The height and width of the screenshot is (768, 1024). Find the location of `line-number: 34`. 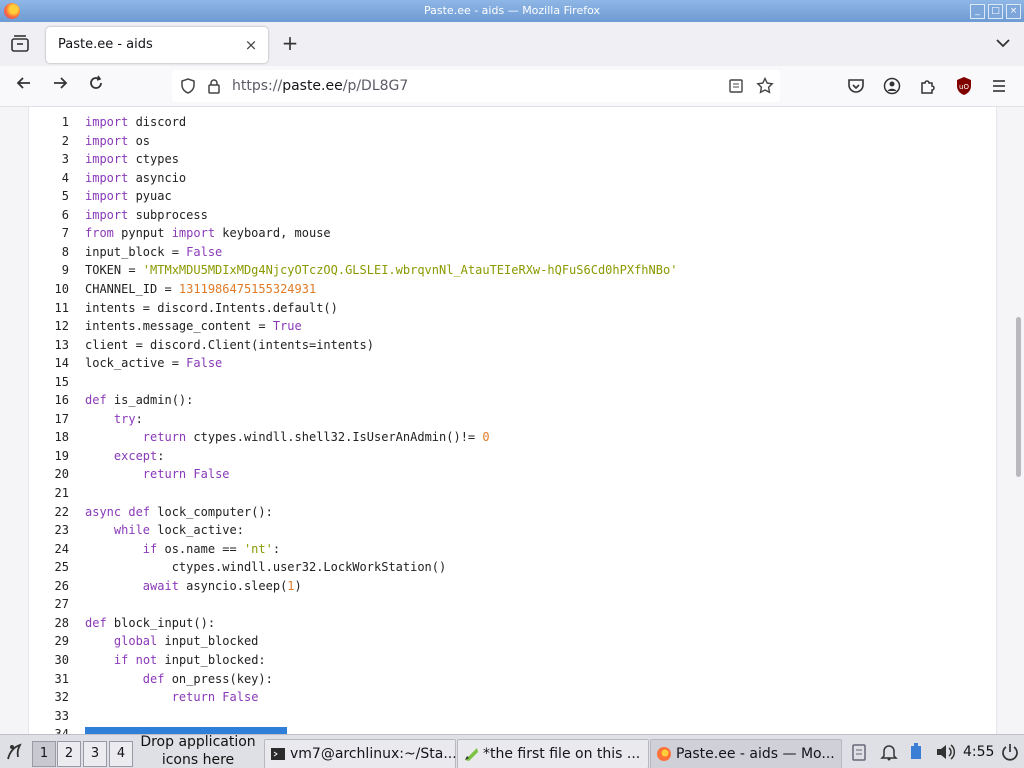

line-number: 34 is located at coordinates (51, 730).